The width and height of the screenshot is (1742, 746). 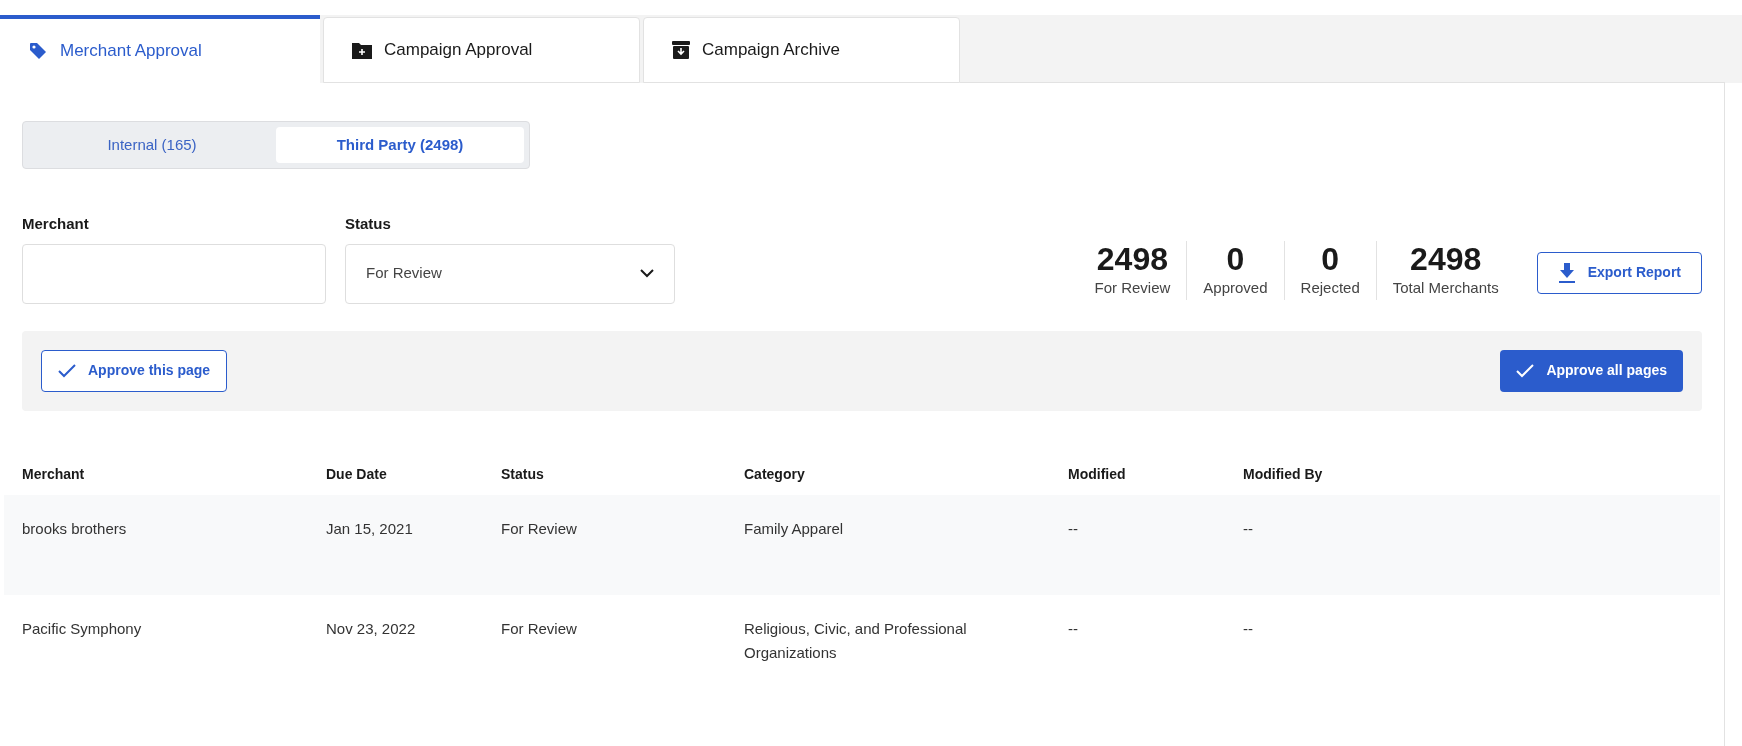 What do you see at coordinates (370, 528) in the screenshot?
I see `table-cell-text: Jan 15, 2021` at bounding box center [370, 528].